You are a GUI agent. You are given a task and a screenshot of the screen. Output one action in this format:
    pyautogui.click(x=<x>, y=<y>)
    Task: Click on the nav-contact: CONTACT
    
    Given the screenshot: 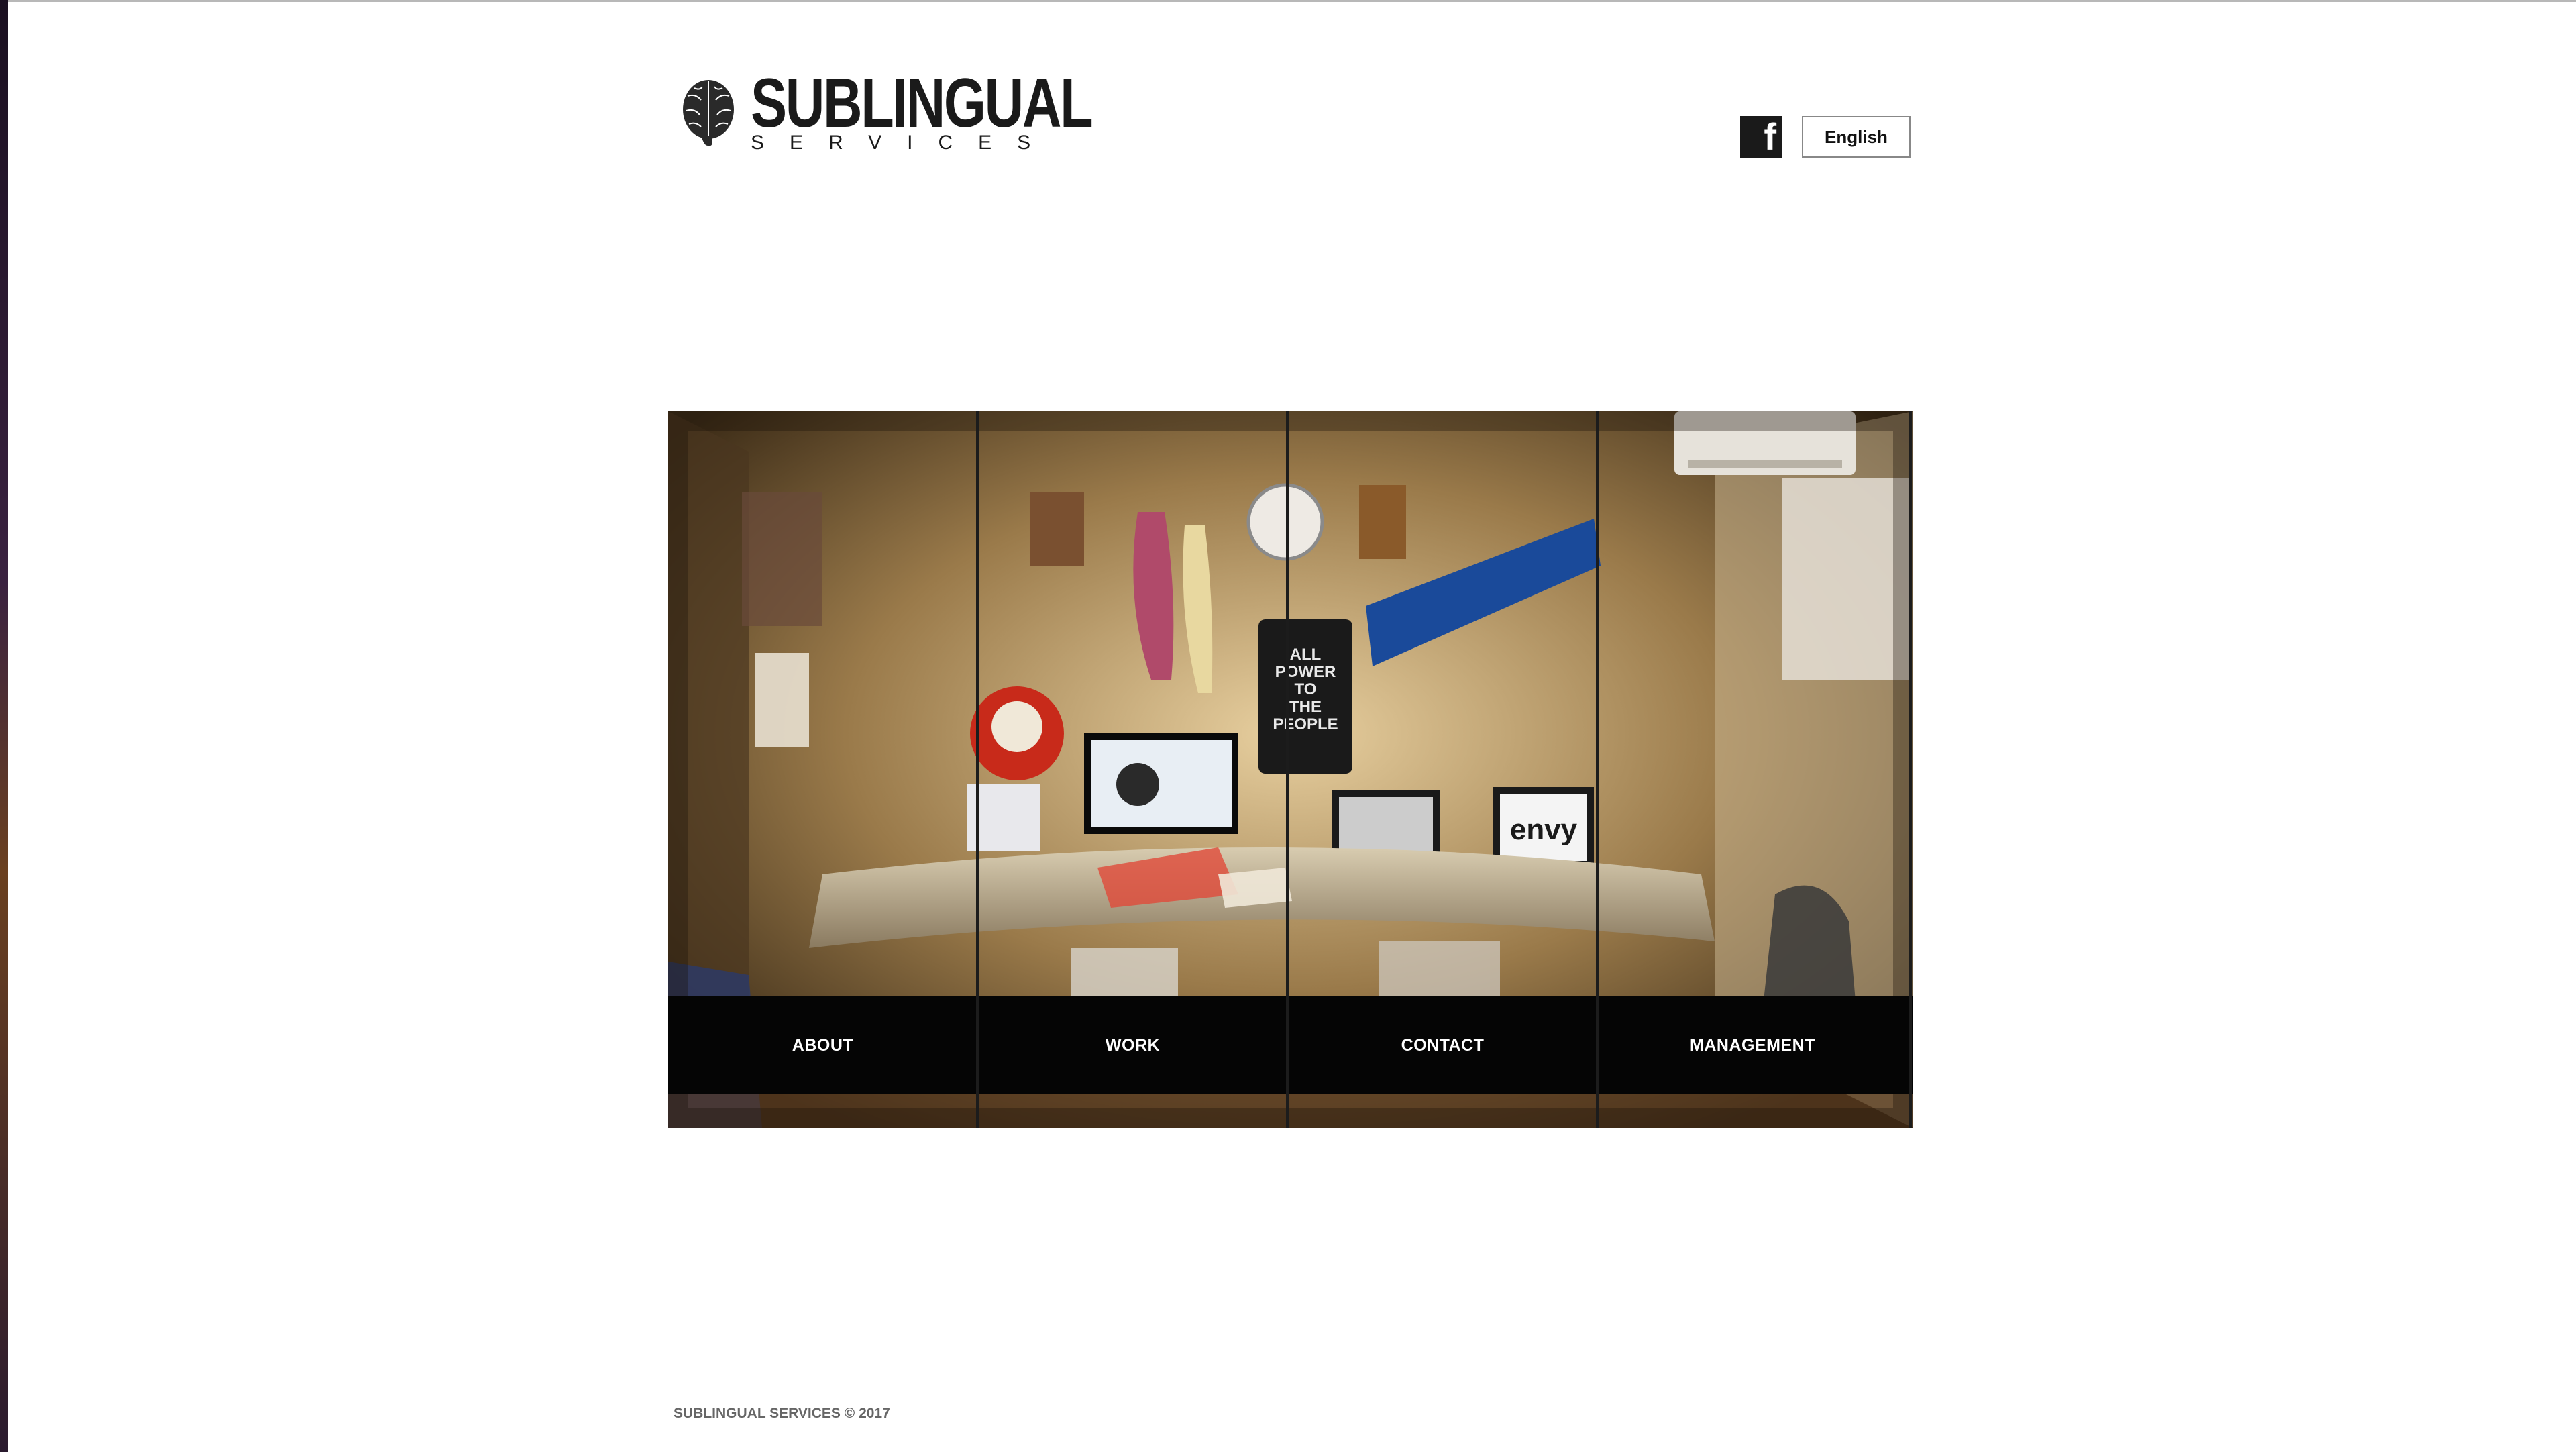 What is the action you would take?
    pyautogui.click(x=1442, y=1045)
    